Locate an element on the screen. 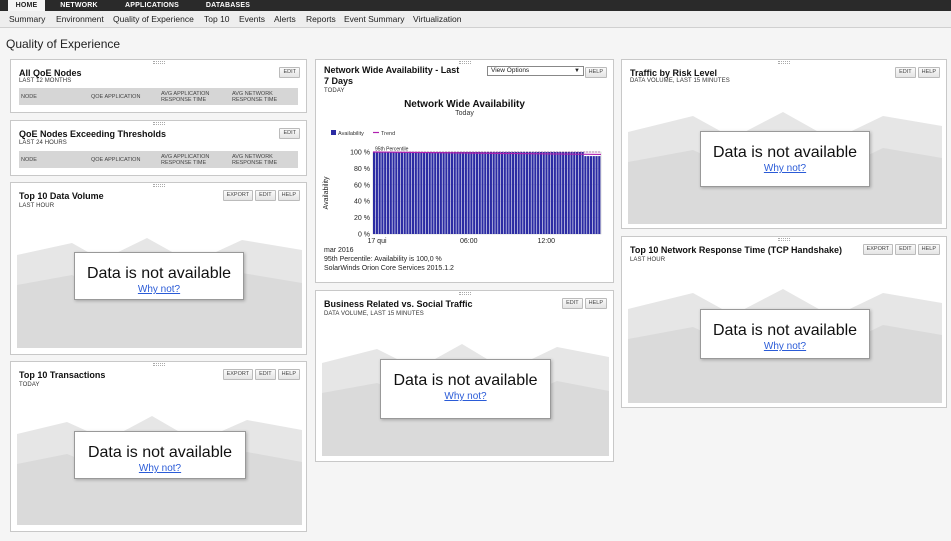  panel-title: Network Wide Availability - Last 7 Days is located at coordinates (392, 75).